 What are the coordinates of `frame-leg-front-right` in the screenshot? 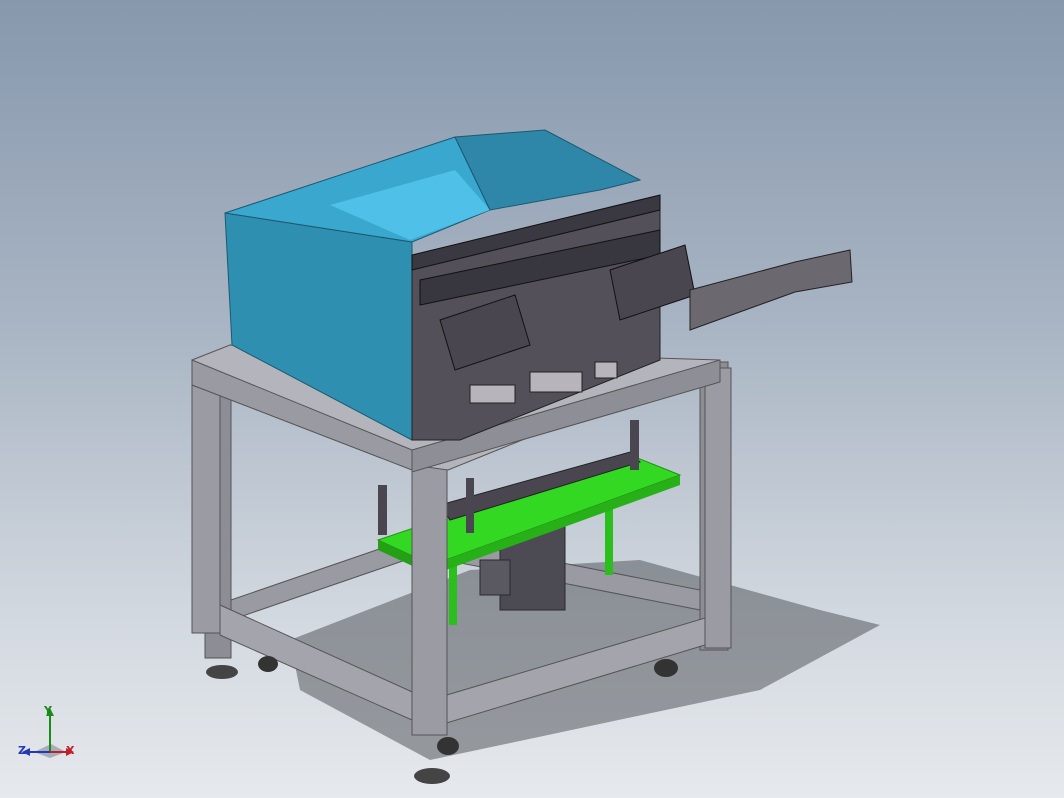 It's located at (718, 508).